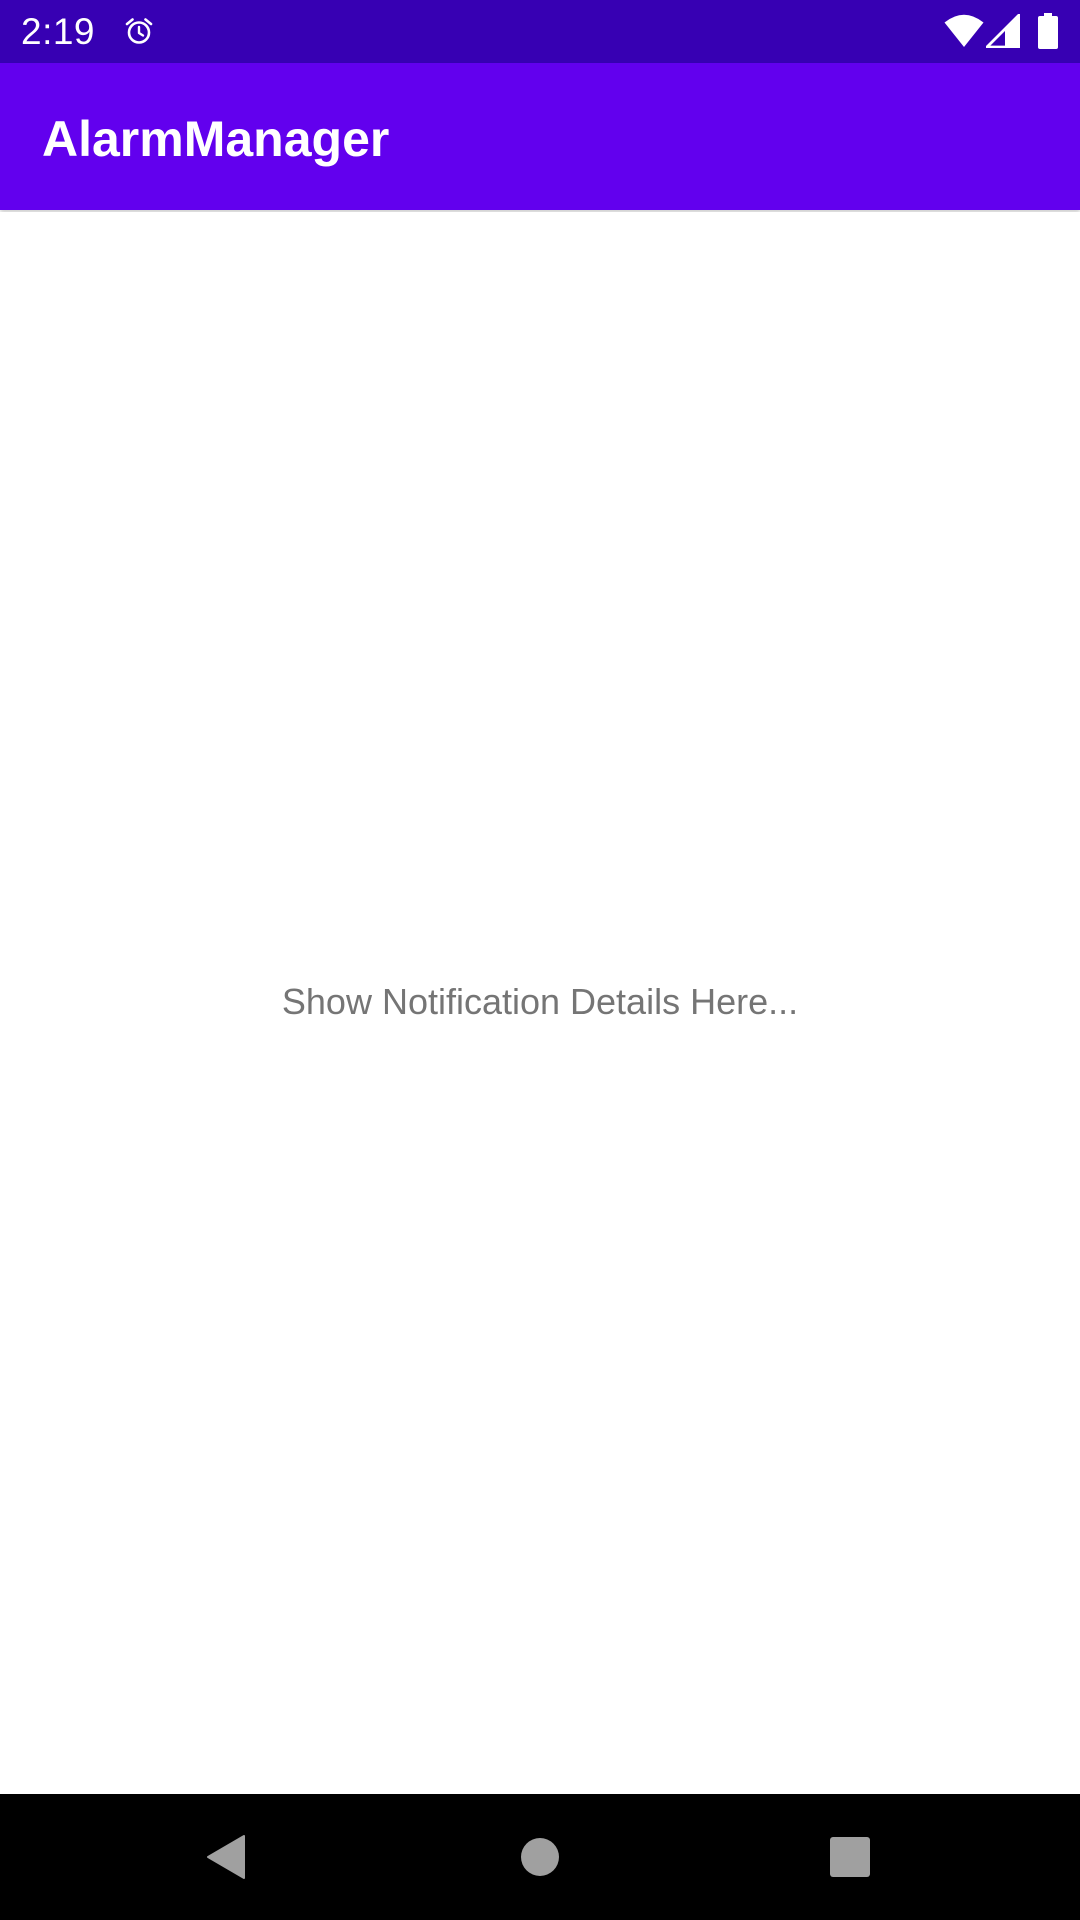 The image size is (1080, 1920). I want to click on battery-icon, so click(1048, 31).